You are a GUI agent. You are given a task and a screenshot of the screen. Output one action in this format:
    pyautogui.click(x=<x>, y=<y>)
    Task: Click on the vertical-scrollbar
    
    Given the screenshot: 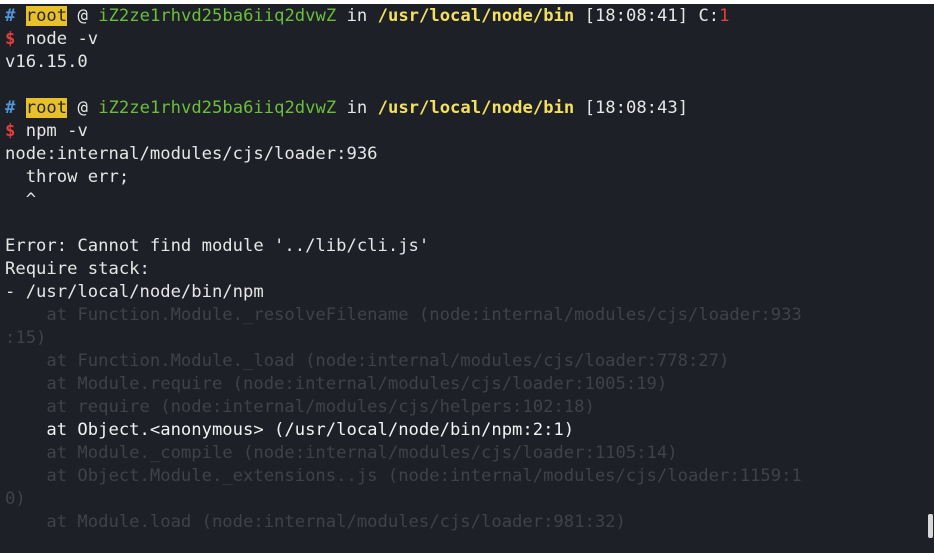 What is the action you would take?
    pyautogui.click(x=931, y=278)
    